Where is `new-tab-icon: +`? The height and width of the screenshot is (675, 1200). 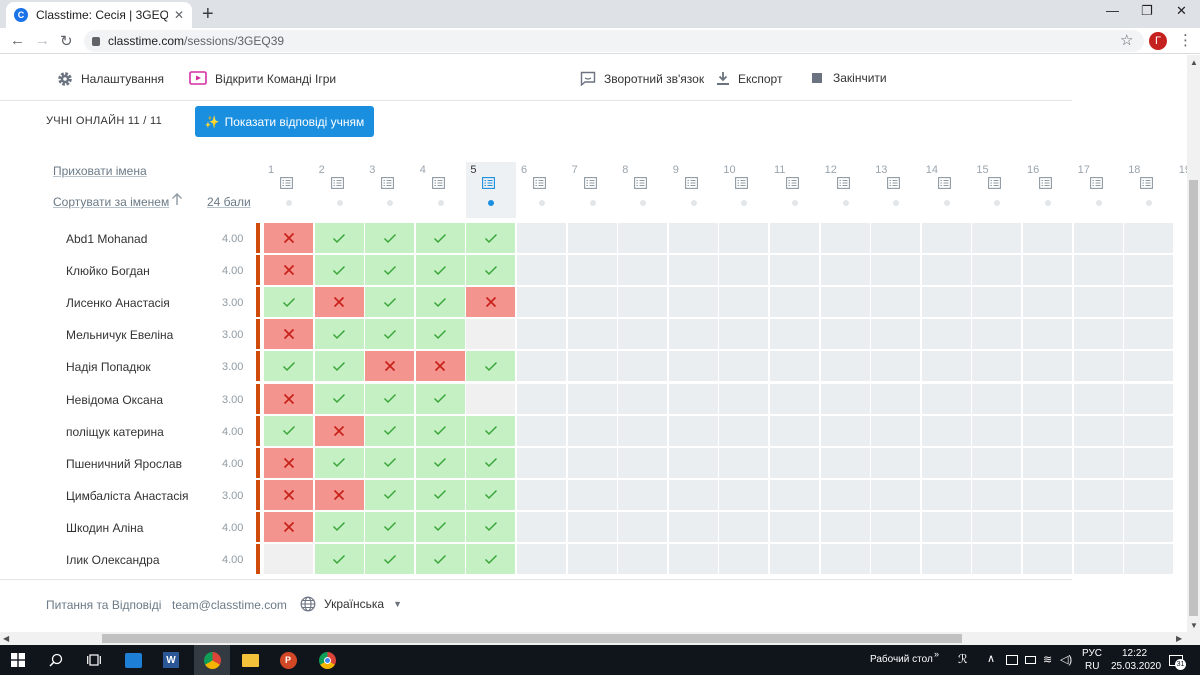 new-tab-icon: + is located at coordinates (208, 14).